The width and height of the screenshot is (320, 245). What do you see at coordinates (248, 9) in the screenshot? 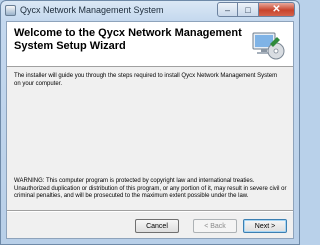
I see `maximize-button: □` at bounding box center [248, 9].